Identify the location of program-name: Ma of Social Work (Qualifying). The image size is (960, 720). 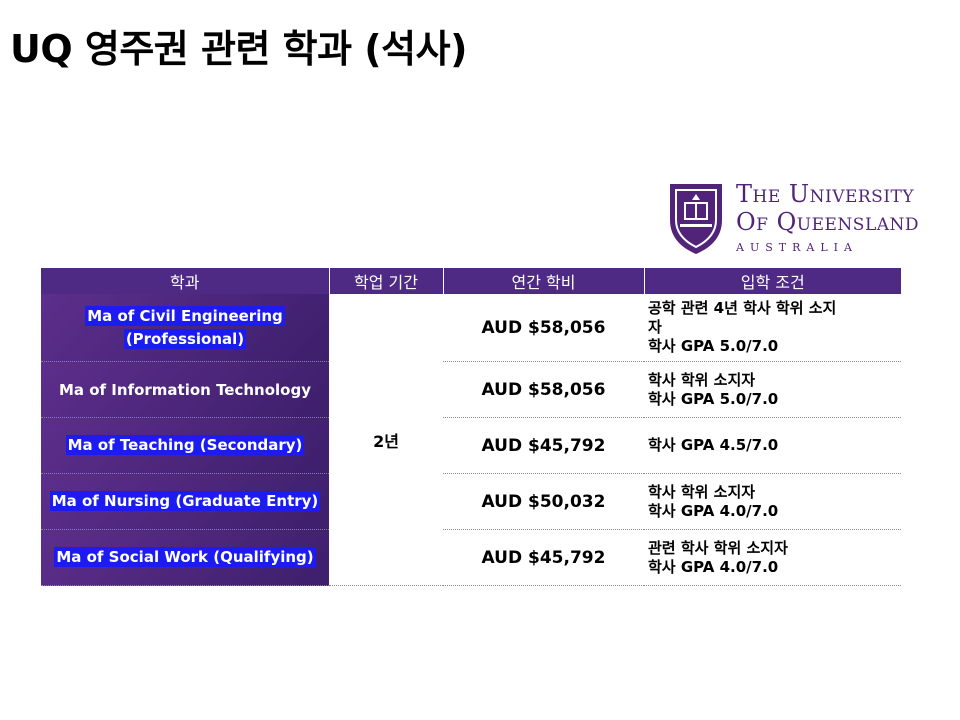
(185, 557).